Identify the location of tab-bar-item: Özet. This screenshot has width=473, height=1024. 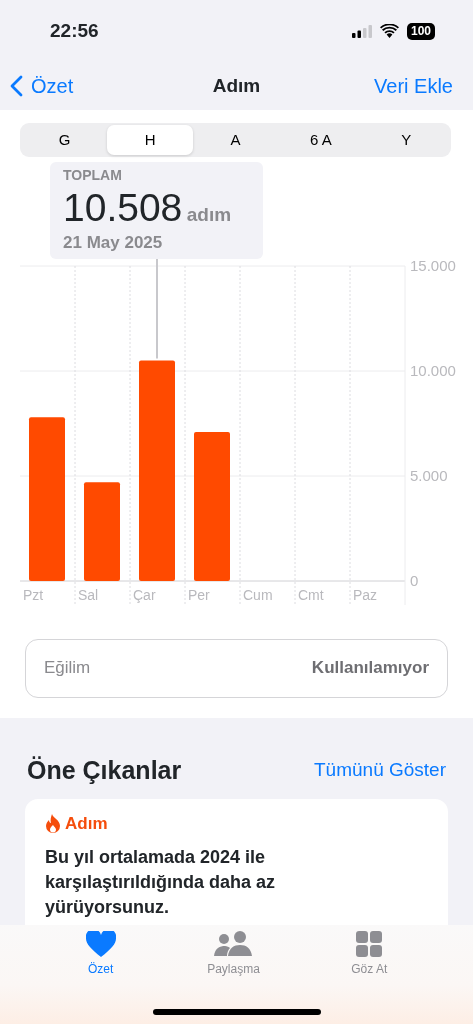
(100, 960).